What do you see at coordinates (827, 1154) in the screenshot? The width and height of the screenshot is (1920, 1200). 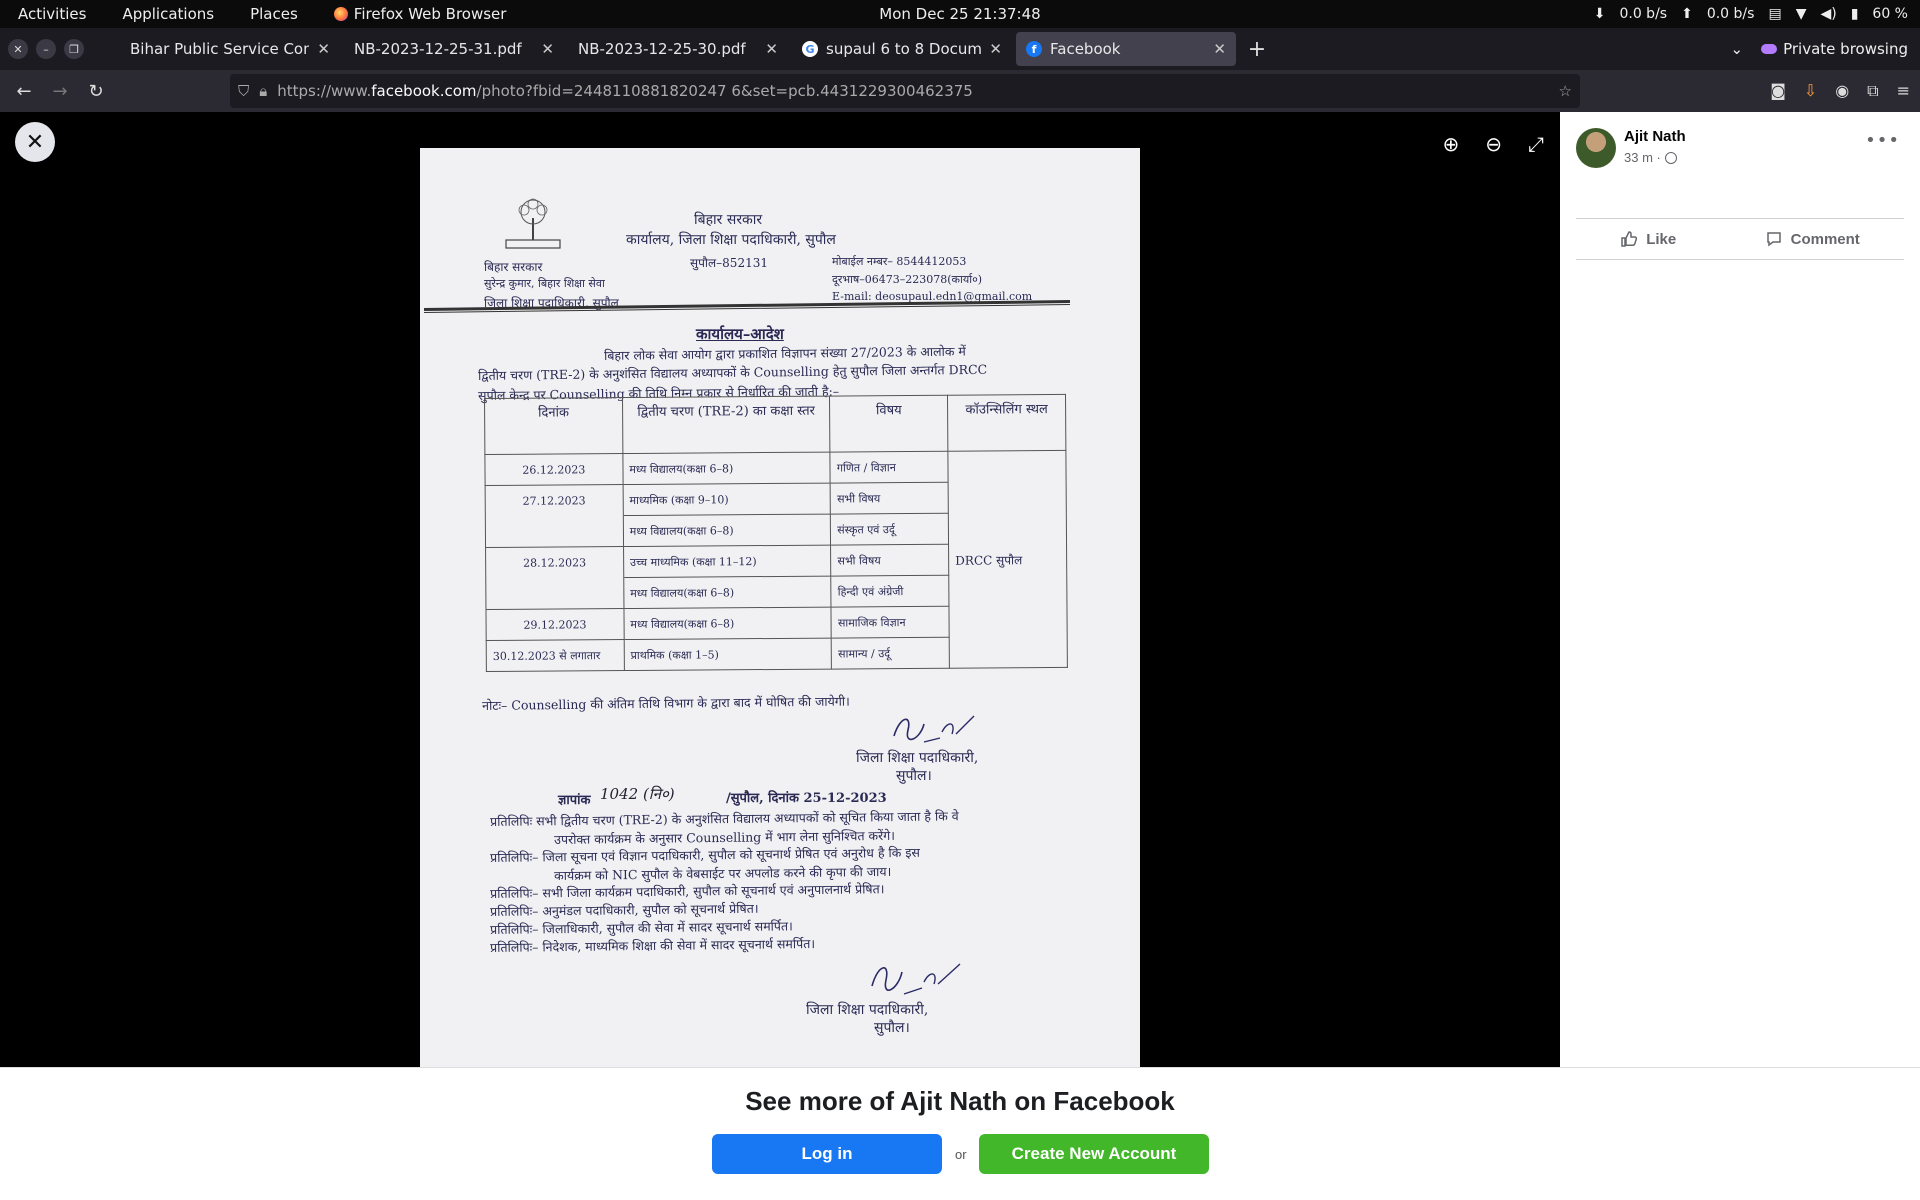 I see `login-button: Log in` at bounding box center [827, 1154].